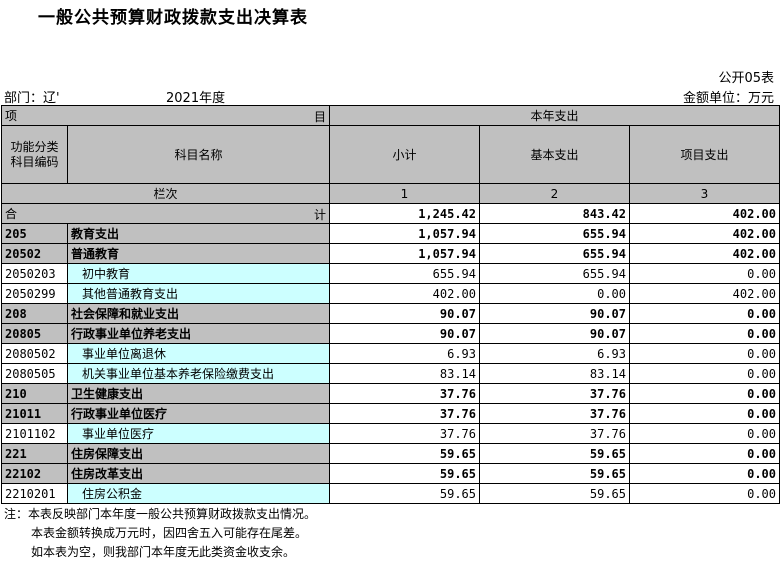  Describe the element at coordinates (704, 213) in the screenshot. I see `total-project: 402.00` at that location.